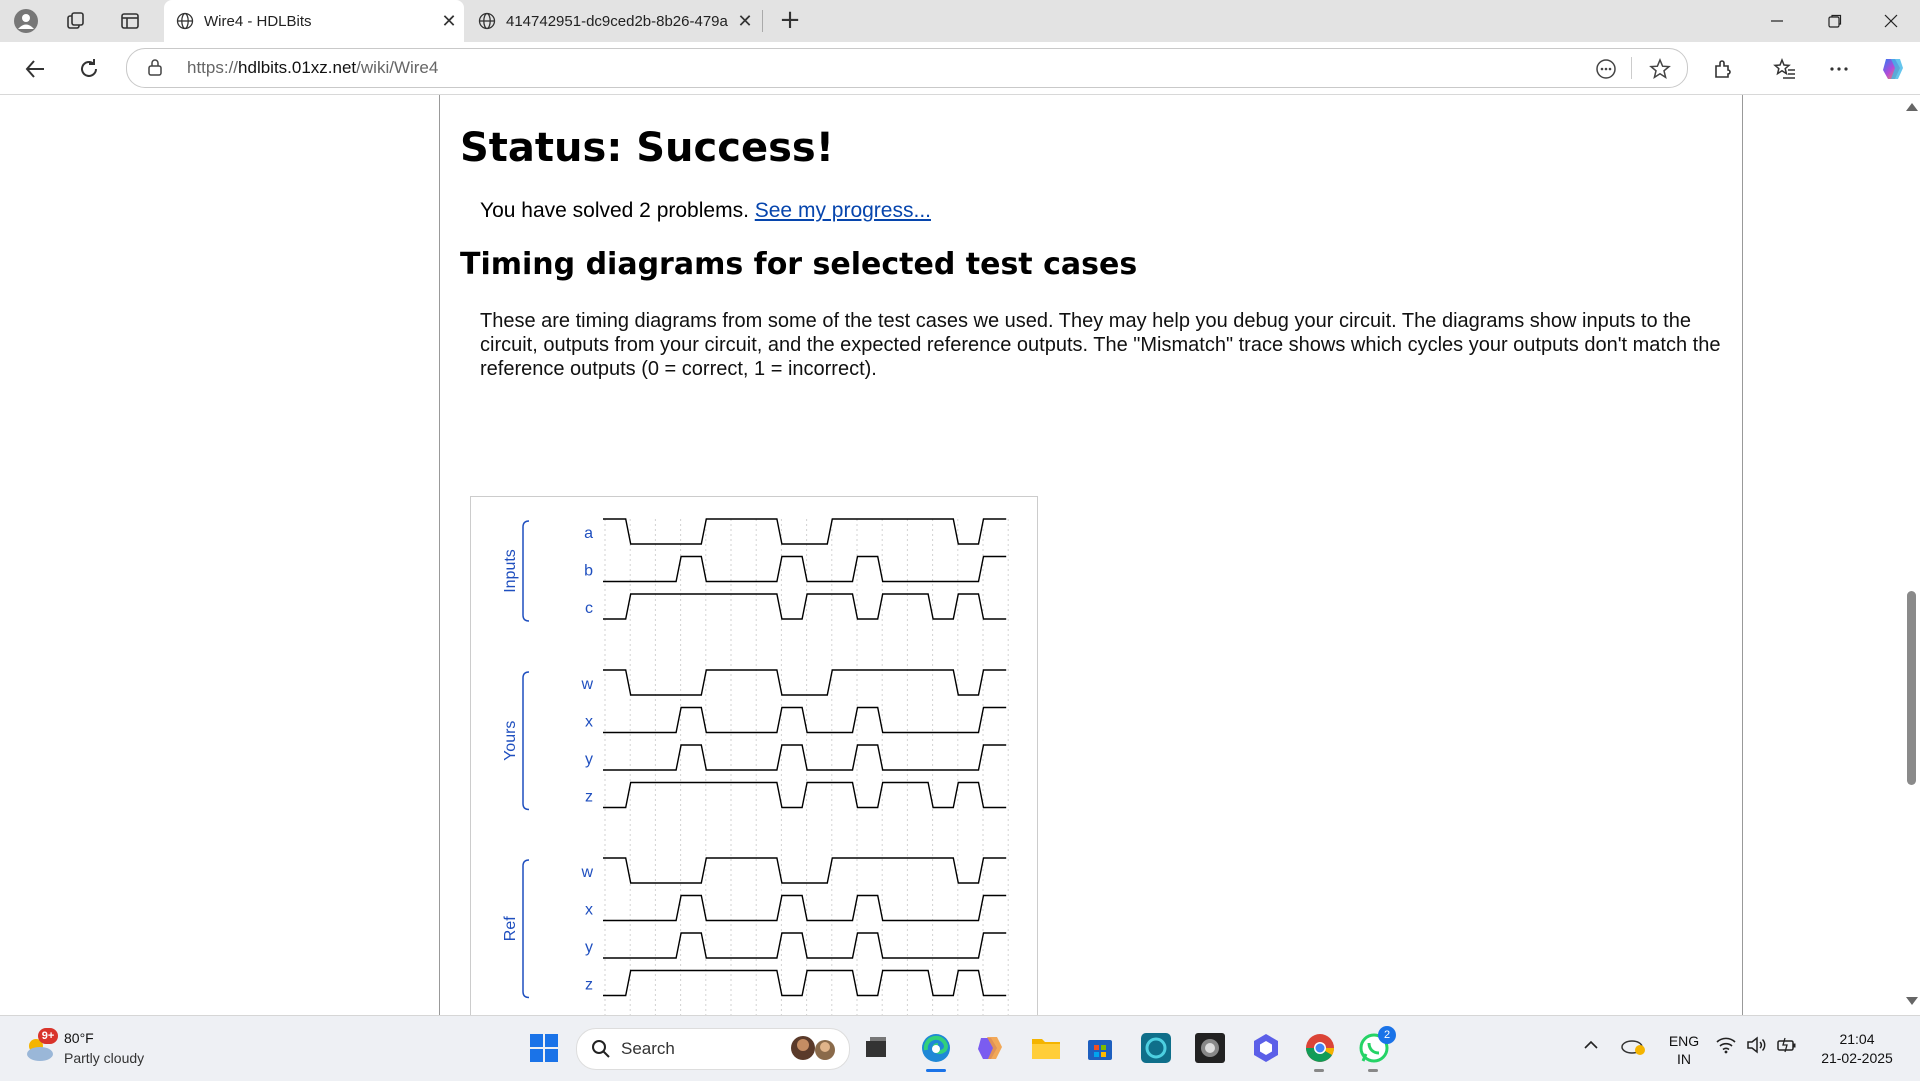 The image size is (1920, 1081). Describe the element at coordinates (614, 210) in the screenshot. I see `solved-text: You have solved 2 problems.` at that location.